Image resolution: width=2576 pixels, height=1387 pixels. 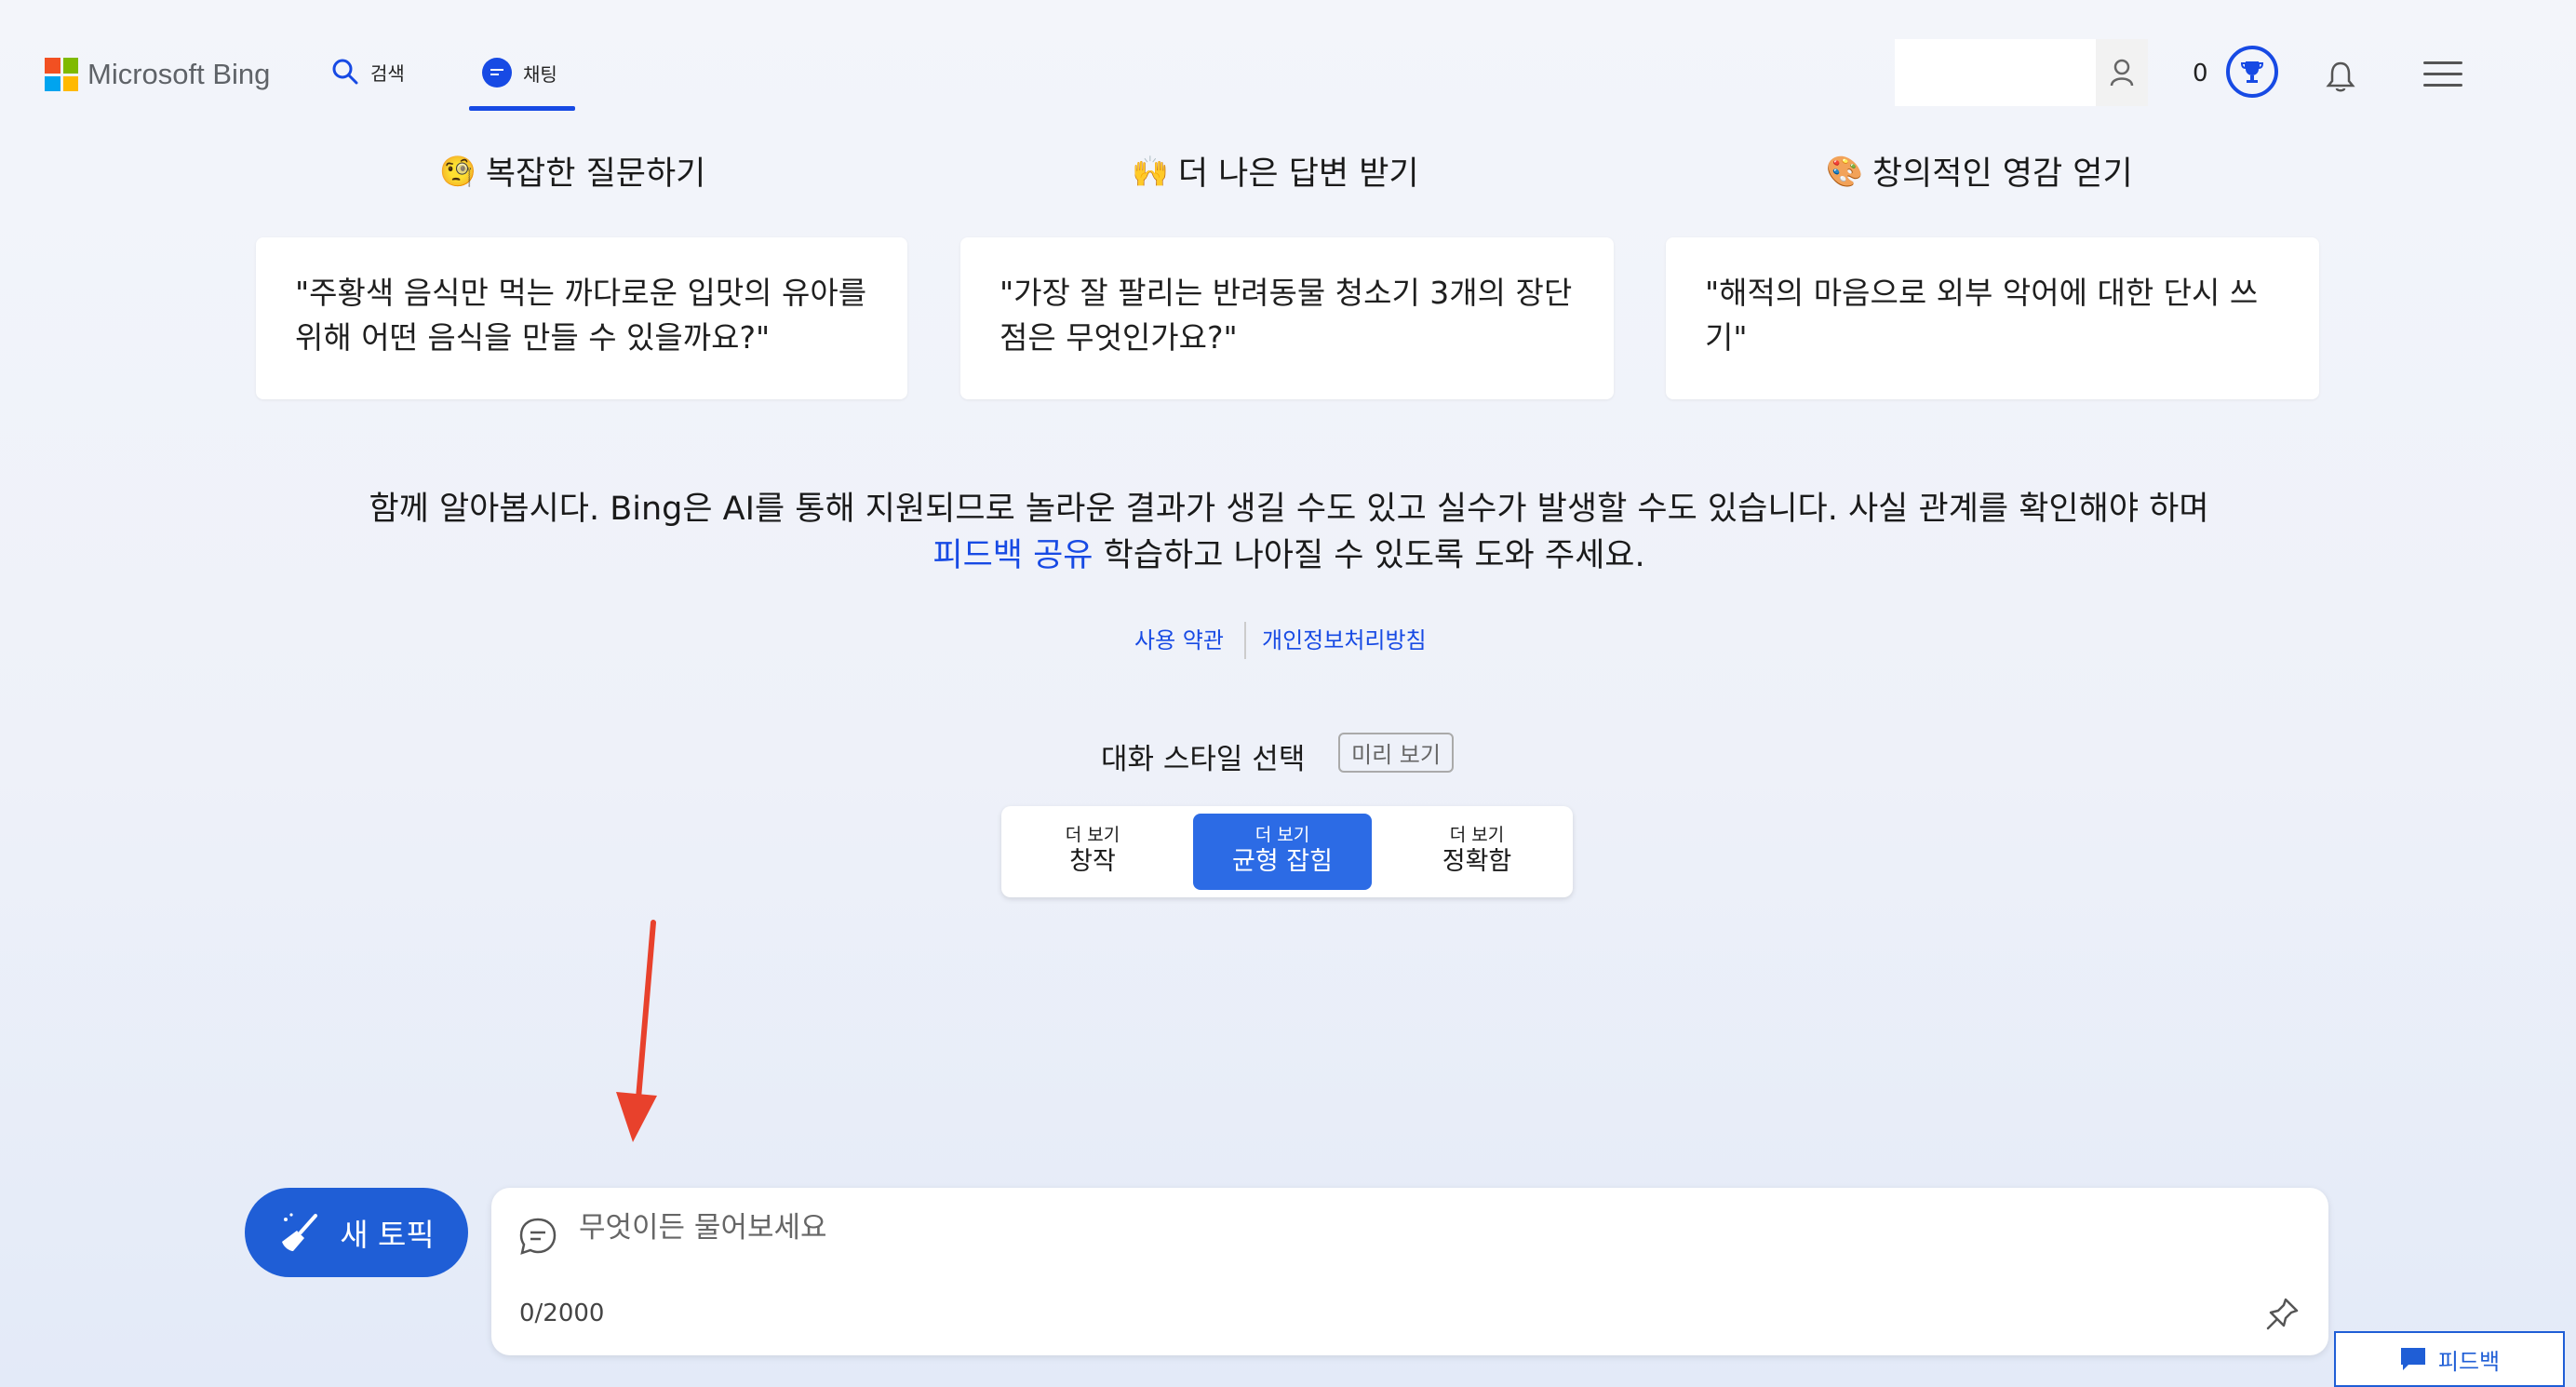 I want to click on preview-badge: 미리 보기, so click(x=1396, y=753).